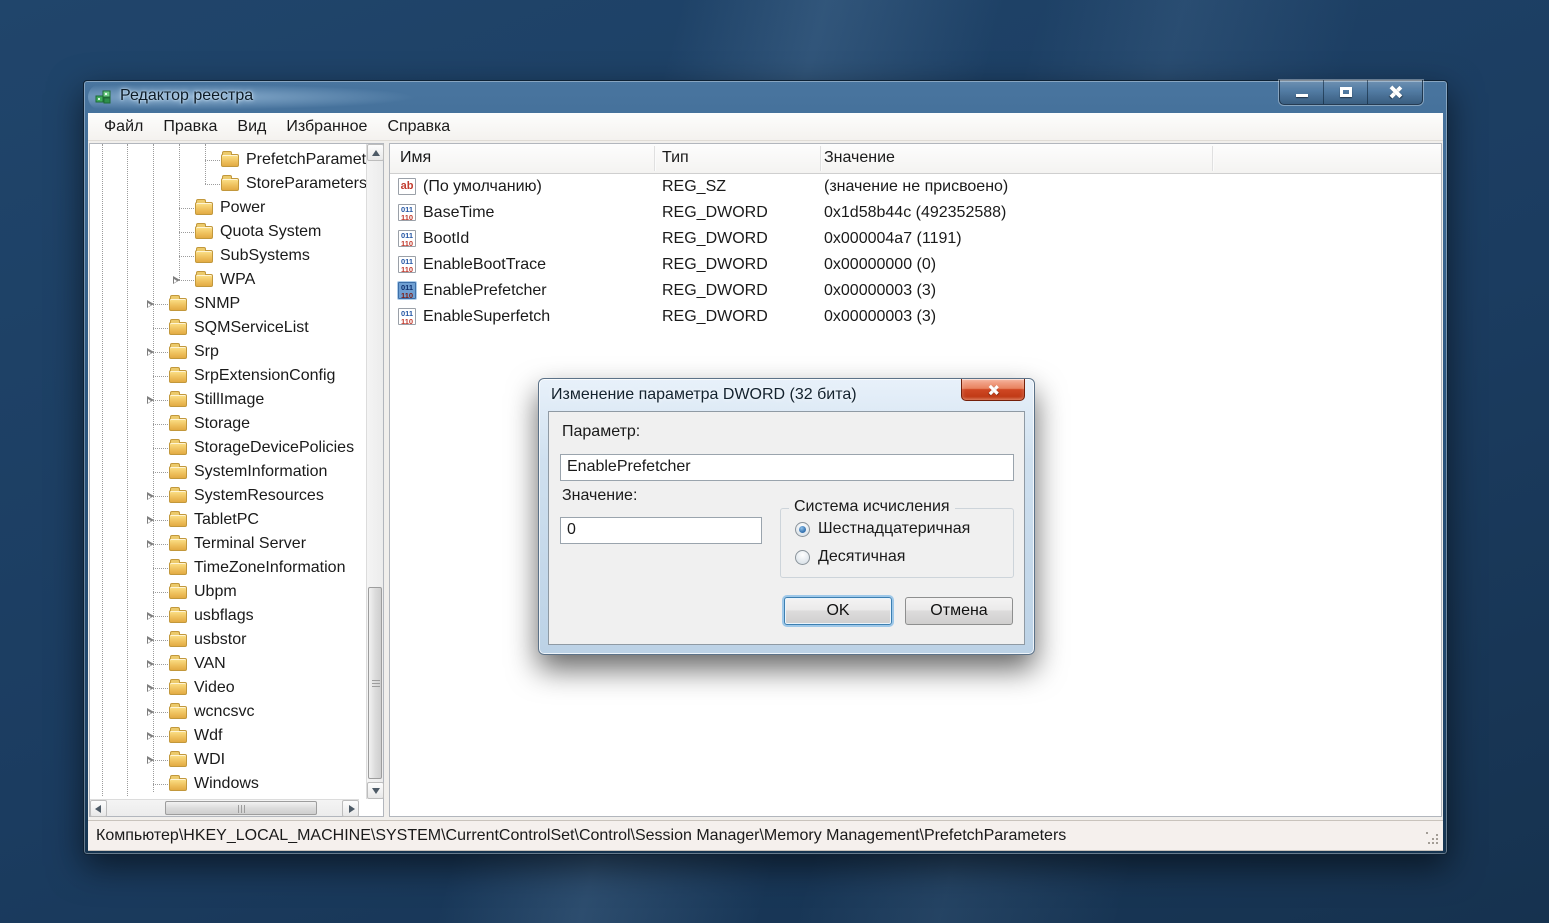 The width and height of the screenshot is (1549, 923). I want to click on close-button, so click(1395, 92).